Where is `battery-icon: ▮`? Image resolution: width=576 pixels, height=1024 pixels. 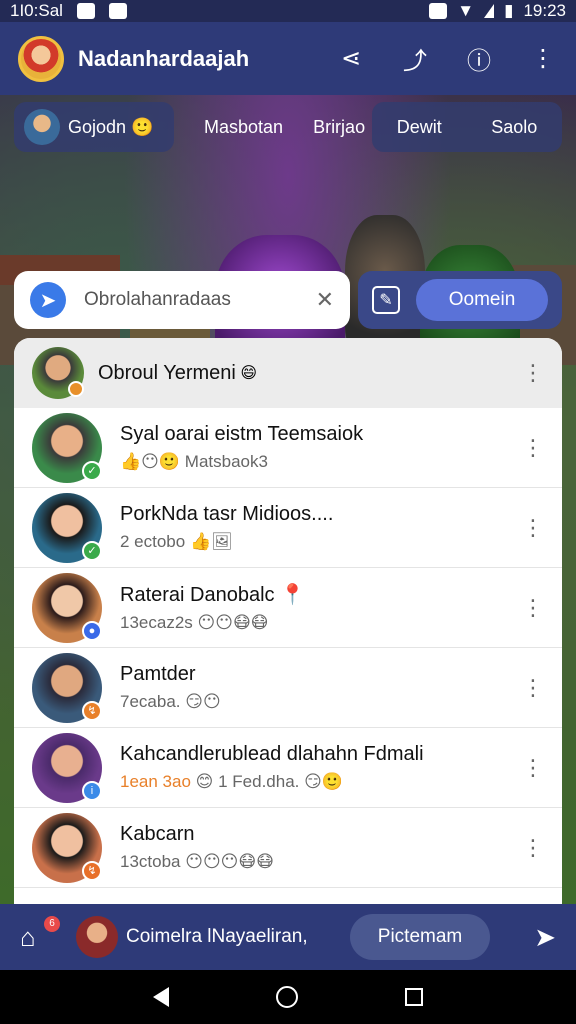
battery-icon: ▮ is located at coordinates (509, 10).